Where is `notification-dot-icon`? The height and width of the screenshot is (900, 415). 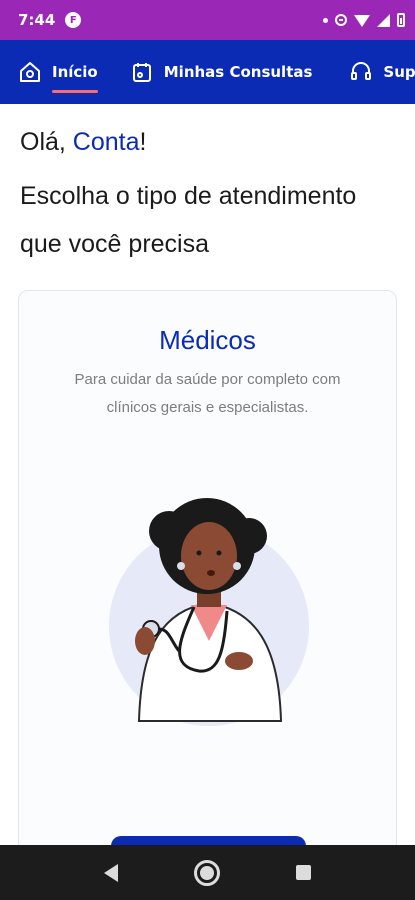 notification-dot-icon is located at coordinates (325, 20).